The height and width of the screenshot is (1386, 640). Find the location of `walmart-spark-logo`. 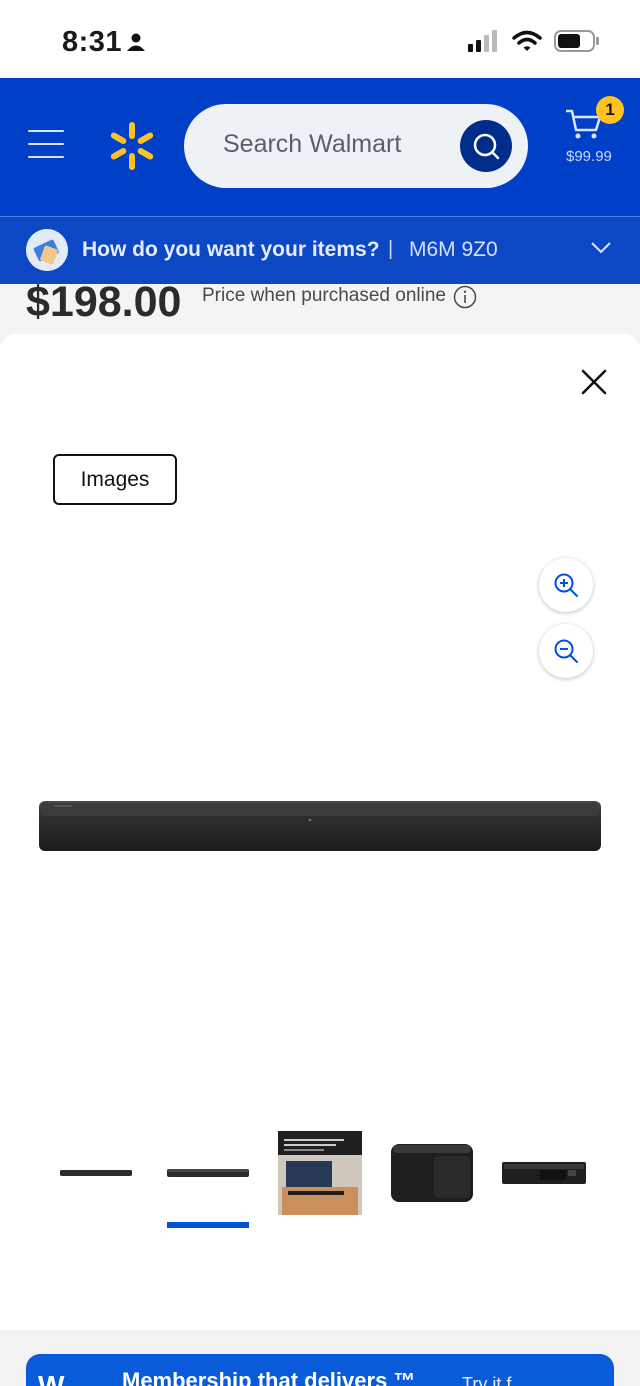

walmart-spark-logo is located at coordinates (132, 146).